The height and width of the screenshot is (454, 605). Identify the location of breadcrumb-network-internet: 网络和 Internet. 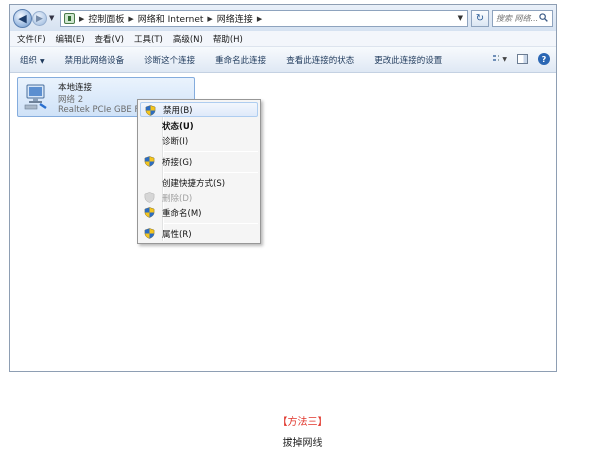
(171, 18).